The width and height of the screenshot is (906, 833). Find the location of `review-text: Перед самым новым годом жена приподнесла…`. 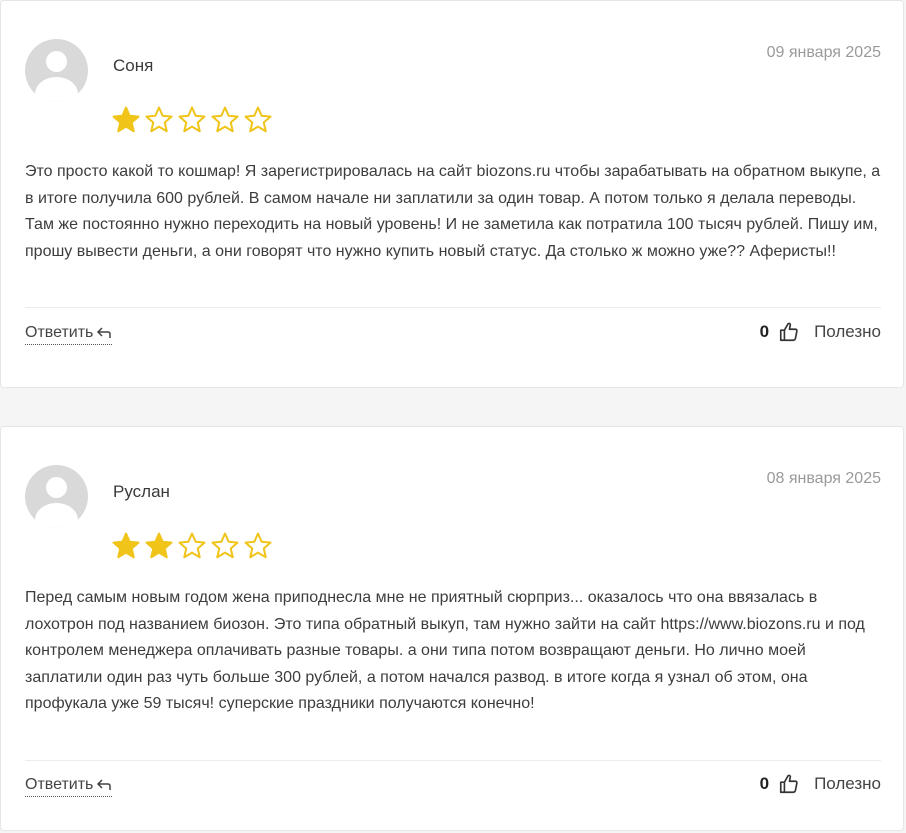

review-text: Перед самым новым годом жена приподнесла… is located at coordinates (445, 650).